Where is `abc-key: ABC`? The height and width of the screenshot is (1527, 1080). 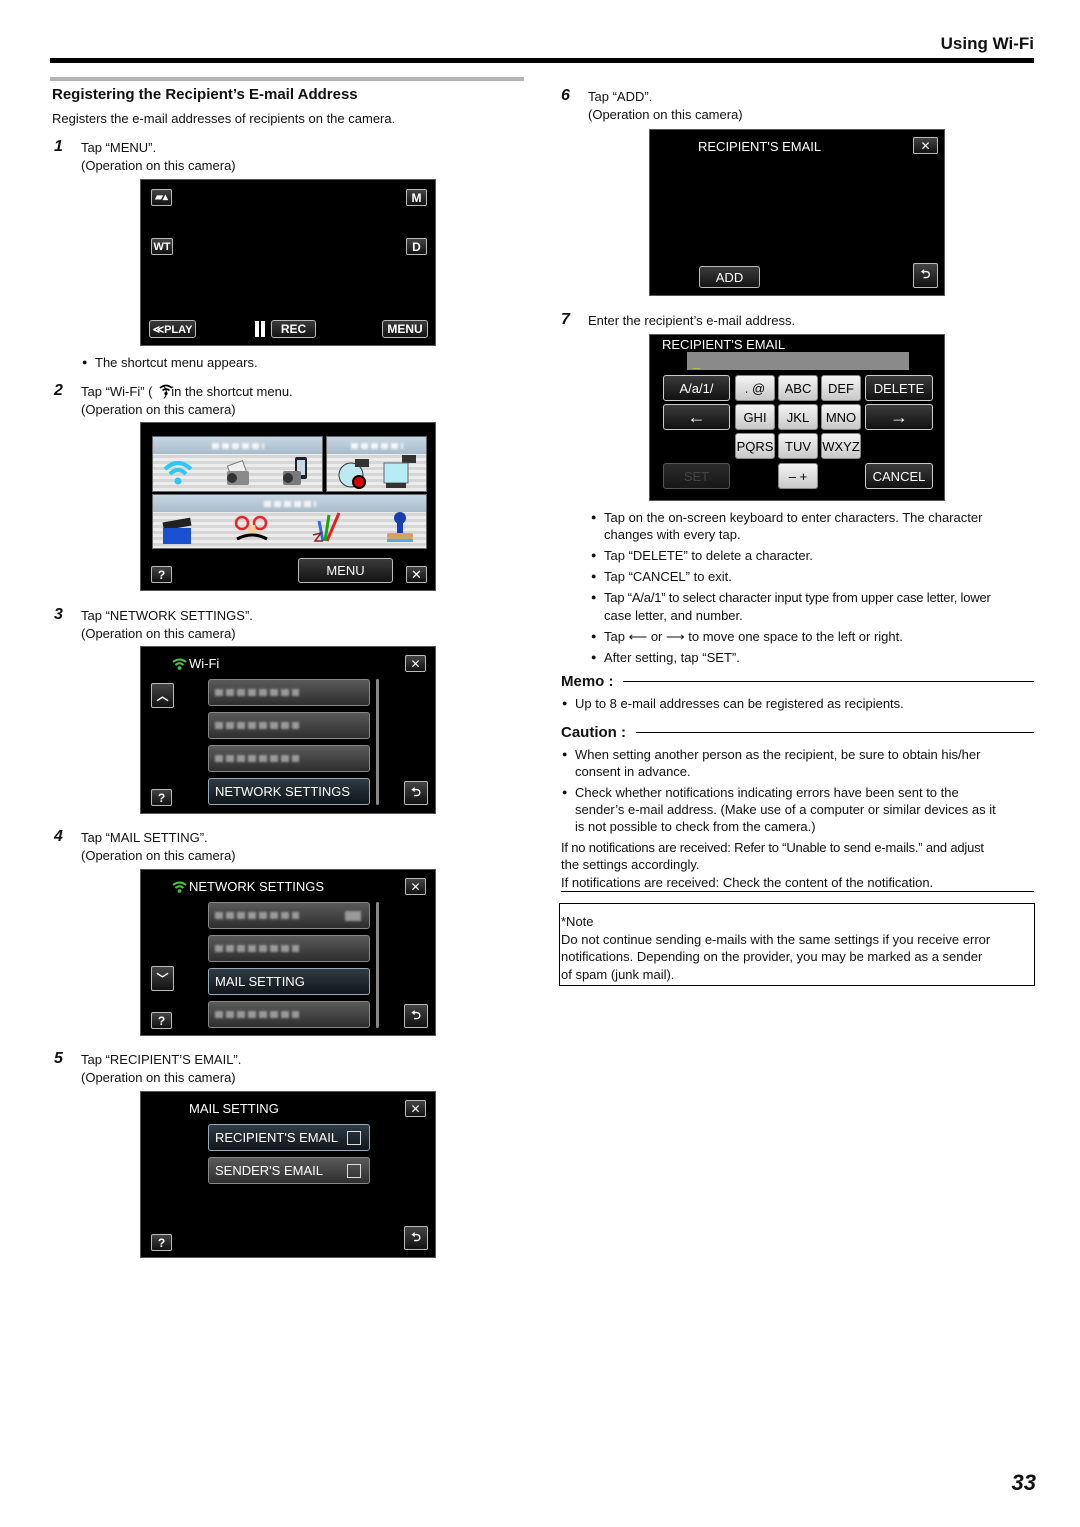 abc-key: ABC is located at coordinates (798, 388).